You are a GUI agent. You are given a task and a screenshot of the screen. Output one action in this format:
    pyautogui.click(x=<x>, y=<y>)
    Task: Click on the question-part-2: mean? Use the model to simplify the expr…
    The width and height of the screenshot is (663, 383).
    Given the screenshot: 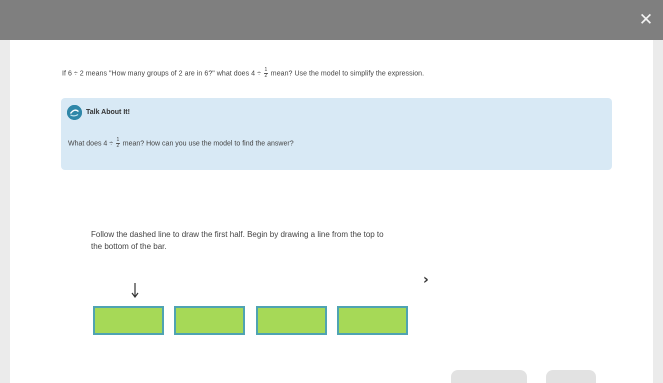 What is the action you would take?
    pyautogui.click(x=346, y=74)
    